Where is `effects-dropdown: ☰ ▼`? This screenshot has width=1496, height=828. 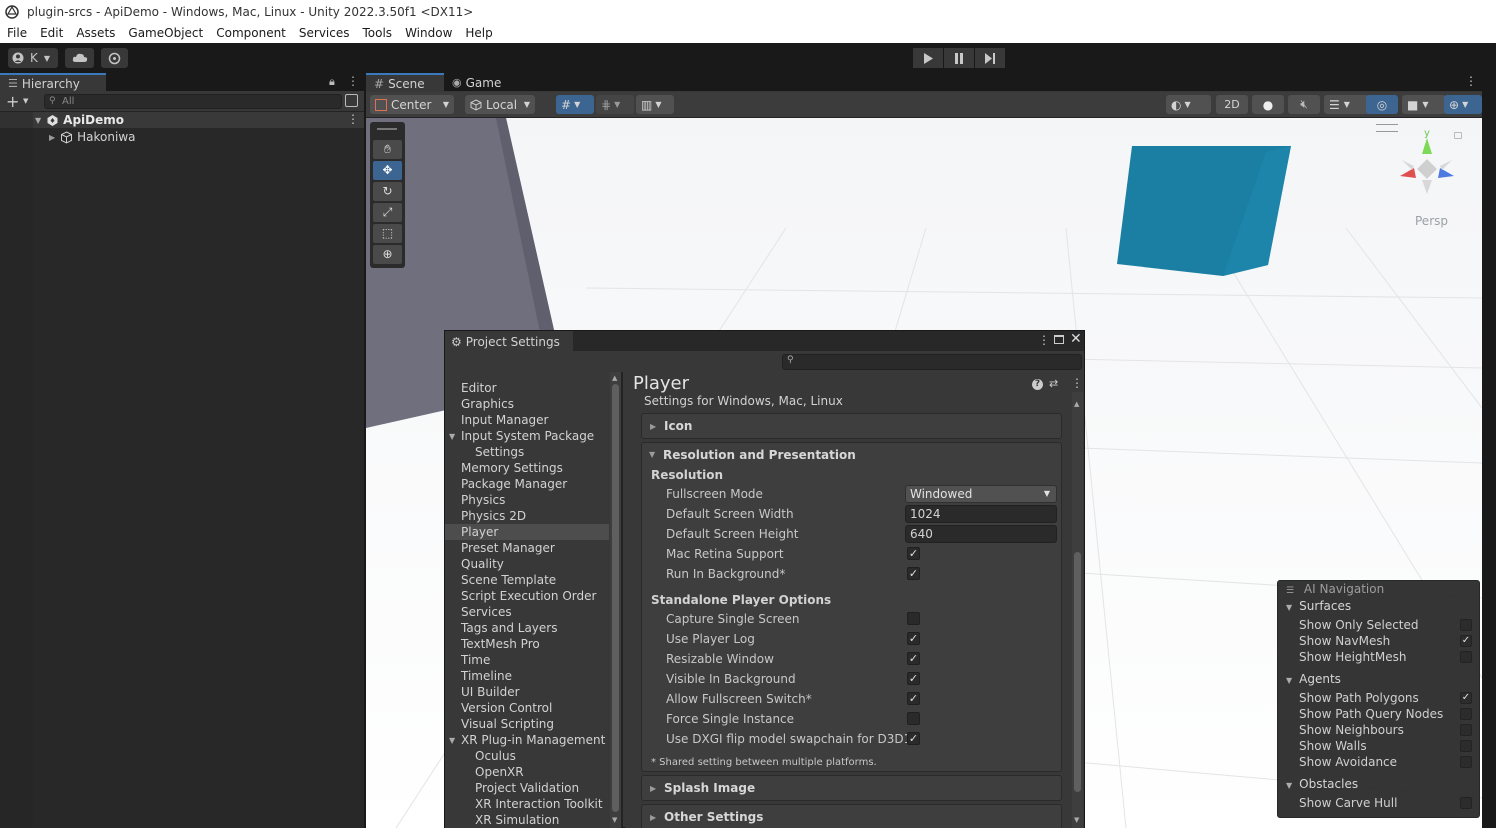
effects-dropdown: ☰ ▼ is located at coordinates (1347, 104).